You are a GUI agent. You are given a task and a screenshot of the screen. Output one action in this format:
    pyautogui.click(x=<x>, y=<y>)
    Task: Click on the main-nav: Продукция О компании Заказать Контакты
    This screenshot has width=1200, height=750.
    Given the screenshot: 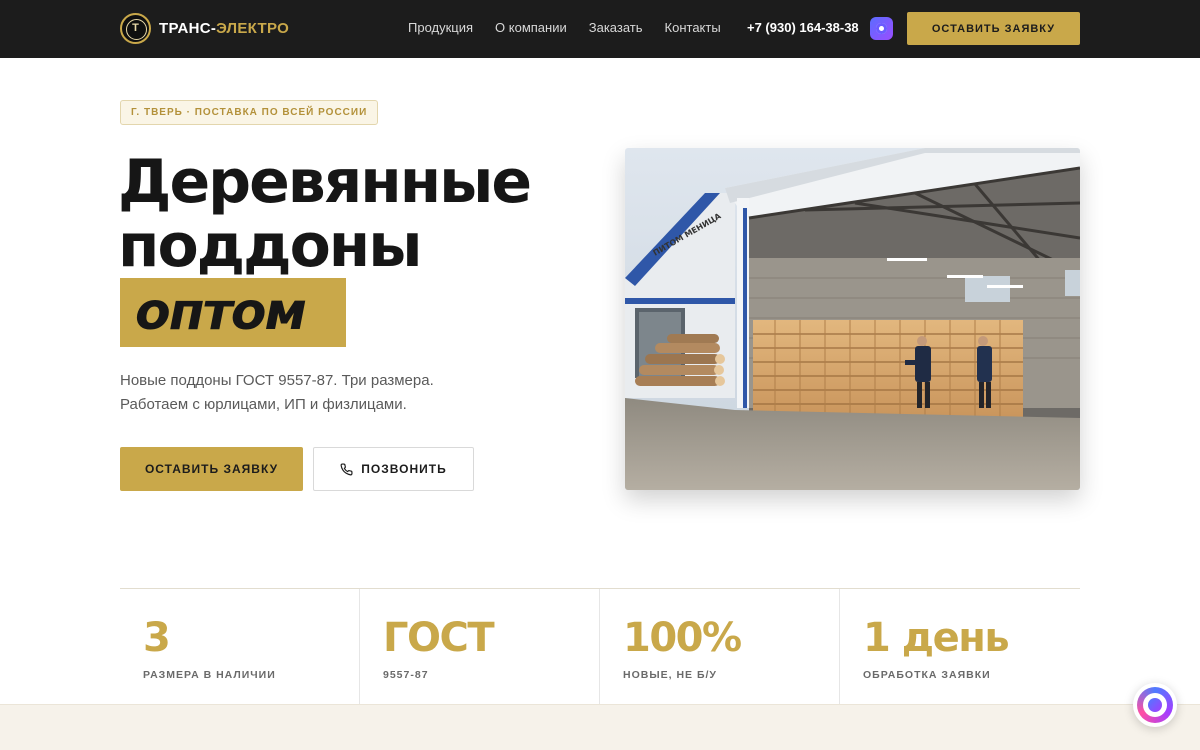 What is the action you would take?
    pyautogui.click(x=575, y=27)
    